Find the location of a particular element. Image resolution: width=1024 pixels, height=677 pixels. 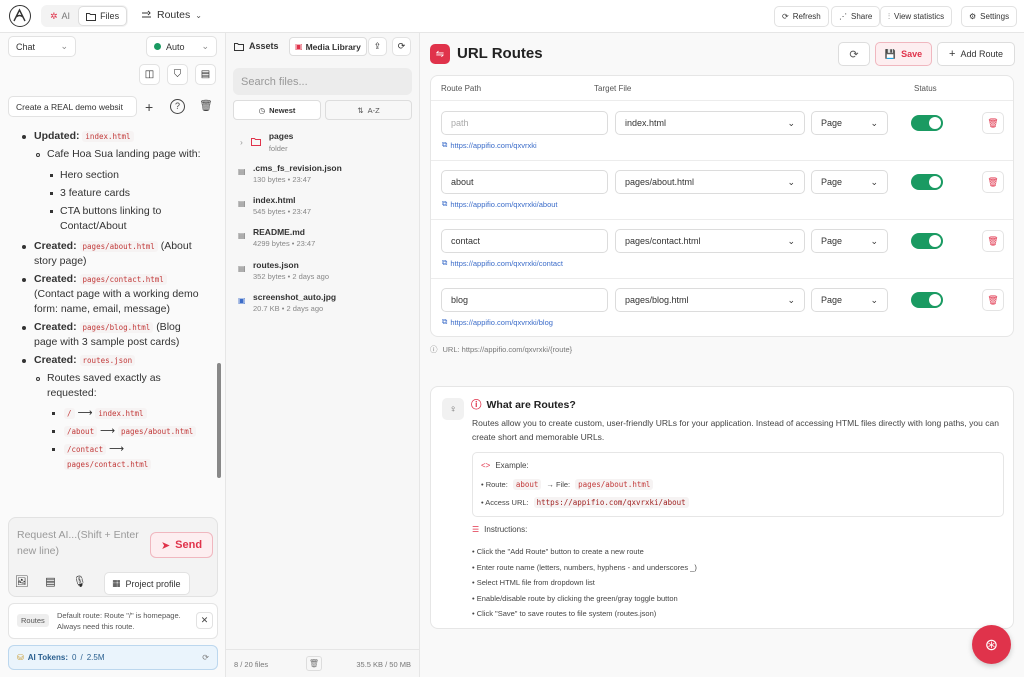

help-support-button: ⊛ is located at coordinates (991, 644).